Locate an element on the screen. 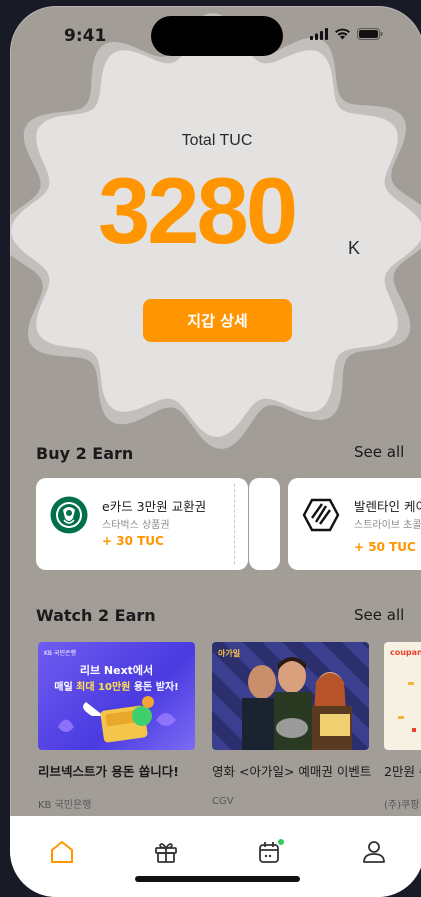  coupon-reward: + 30 TUC is located at coordinates (133, 541).